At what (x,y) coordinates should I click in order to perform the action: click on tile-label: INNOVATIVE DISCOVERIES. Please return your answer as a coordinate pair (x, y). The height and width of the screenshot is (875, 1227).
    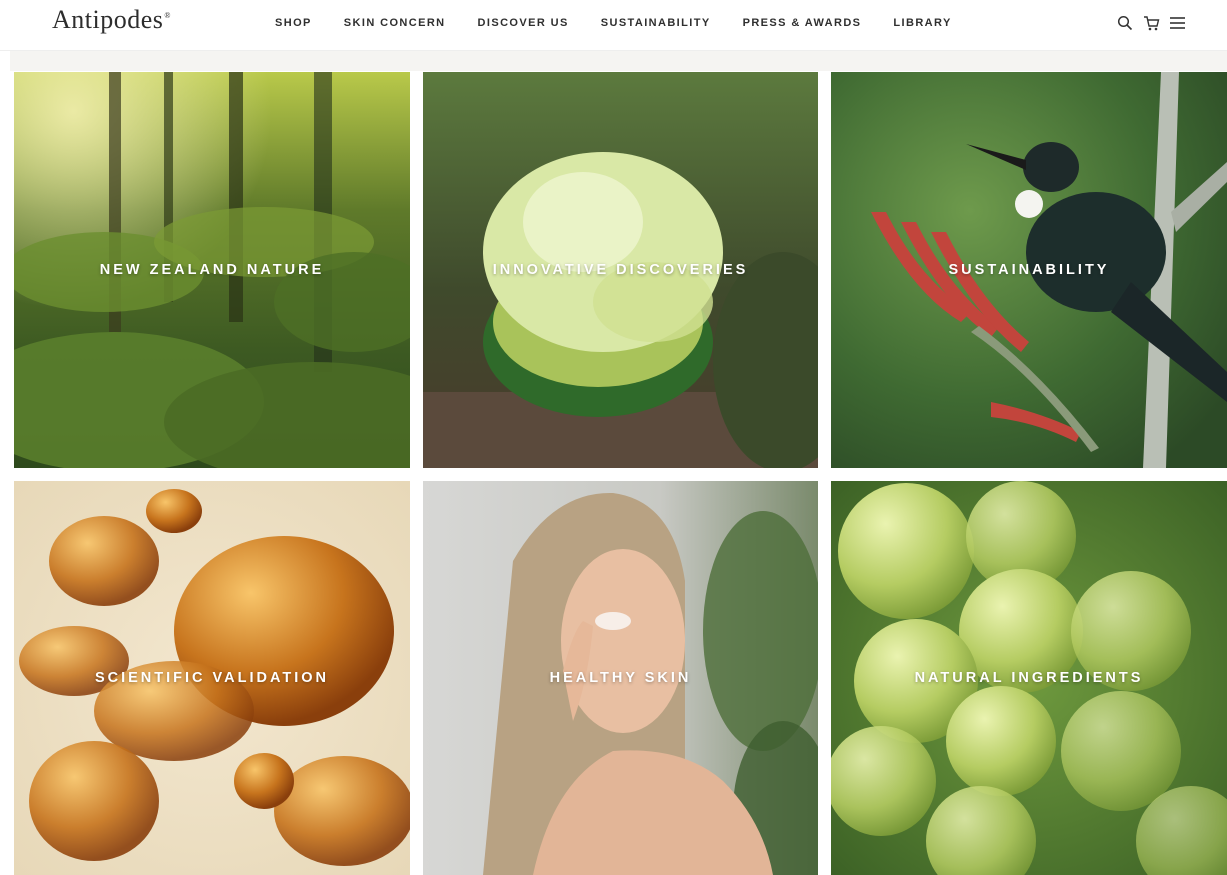
    Looking at the image, I should click on (620, 270).